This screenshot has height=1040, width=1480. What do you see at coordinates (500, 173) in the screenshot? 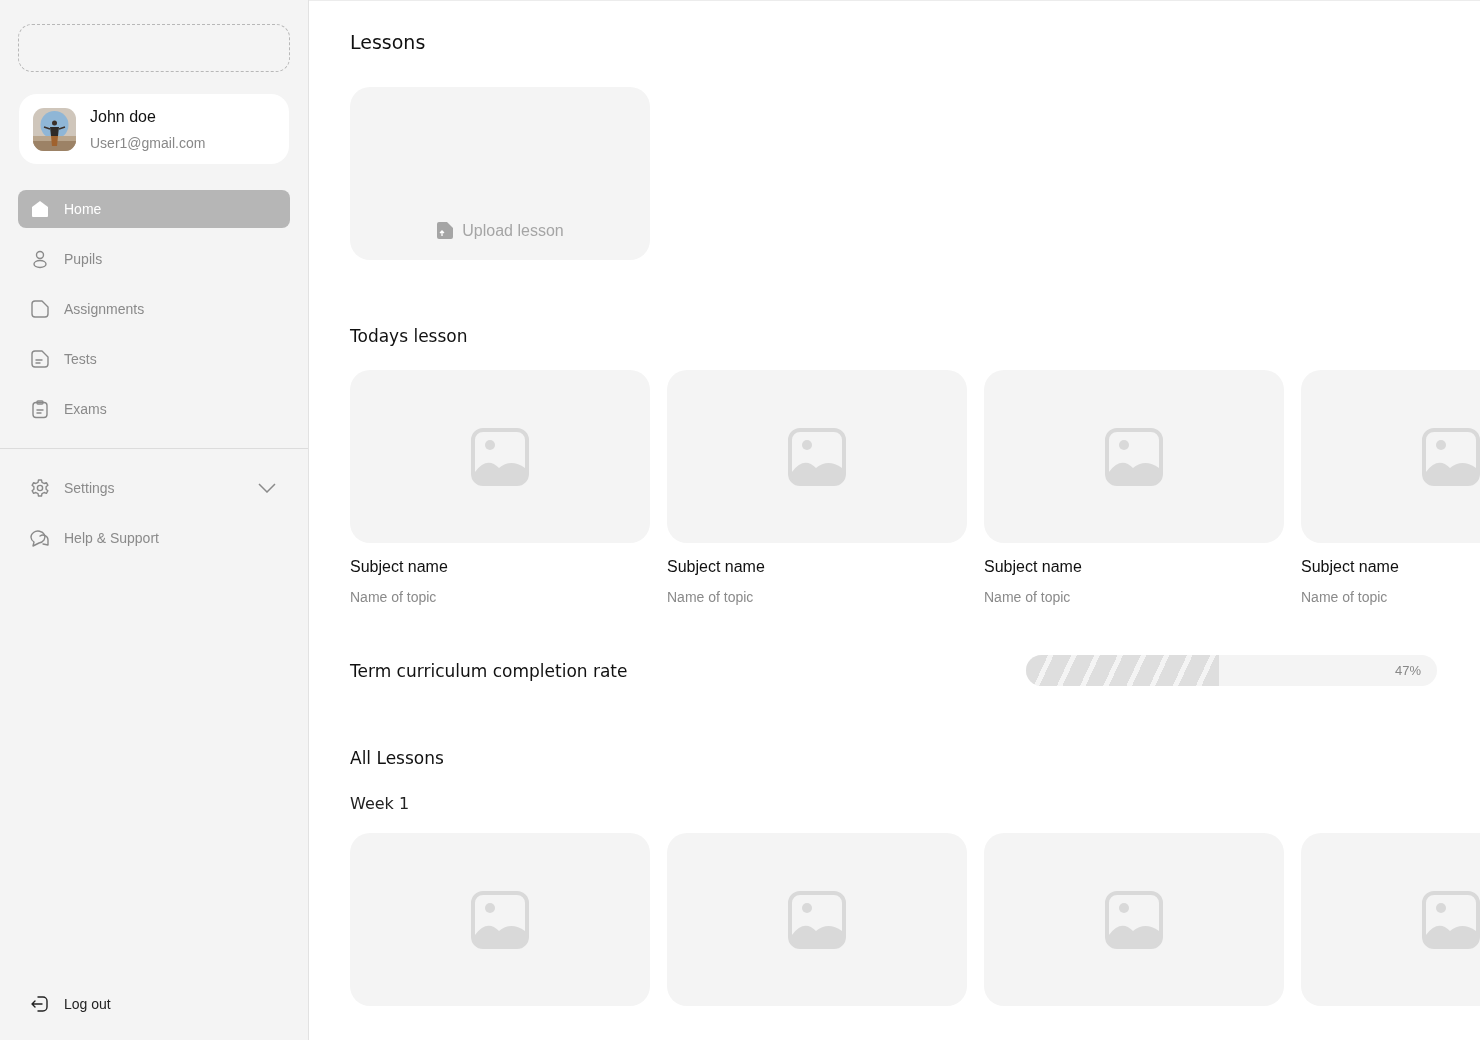
I see `upload-lesson-button: Upload lesson` at bounding box center [500, 173].